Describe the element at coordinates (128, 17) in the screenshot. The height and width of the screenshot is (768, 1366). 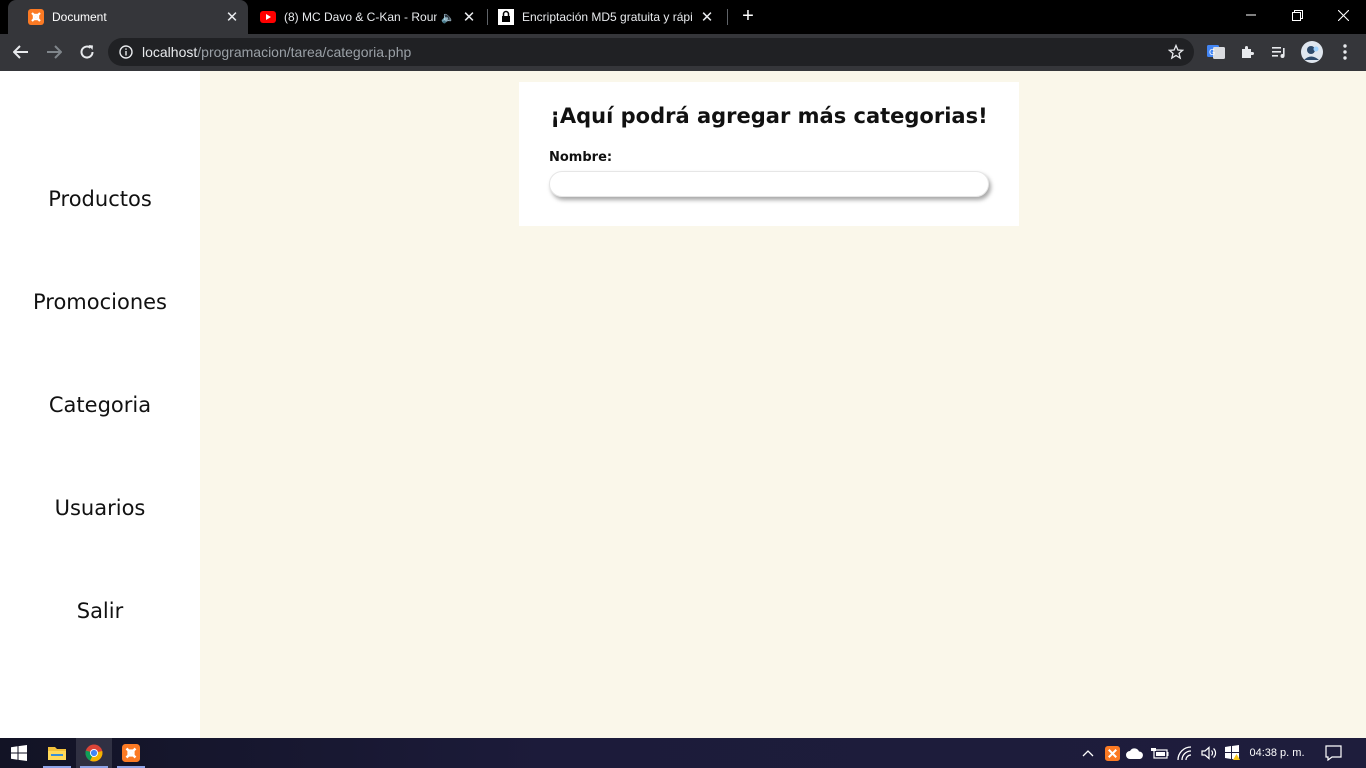
I see `tab-document: Document ✕` at that location.